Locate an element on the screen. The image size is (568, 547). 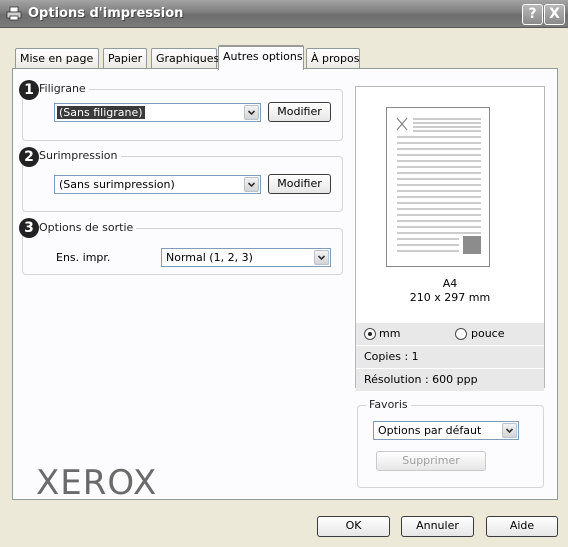
page-preview-graphic is located at coordinates (438, 185).